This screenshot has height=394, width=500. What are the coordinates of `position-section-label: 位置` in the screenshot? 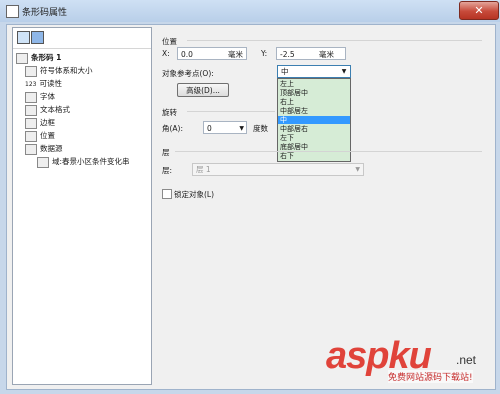 It's located at (169, 41).